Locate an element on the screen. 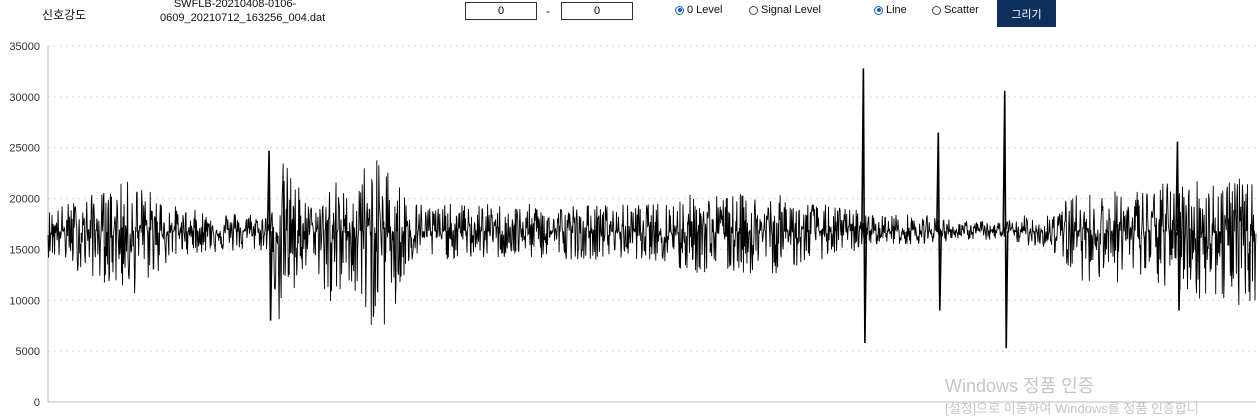 This screenshot has height=417, width=1260. radio-scatter: Scatter is located at coordinates (955, 10).